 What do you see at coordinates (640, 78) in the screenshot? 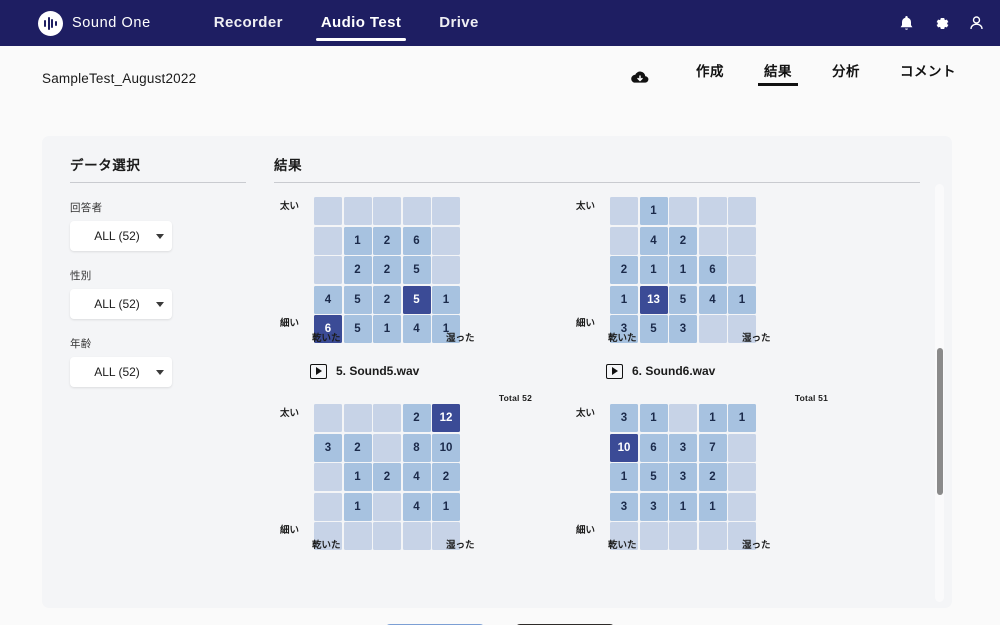
I see `cloud-download-icon` at bounding box center [640, 78].